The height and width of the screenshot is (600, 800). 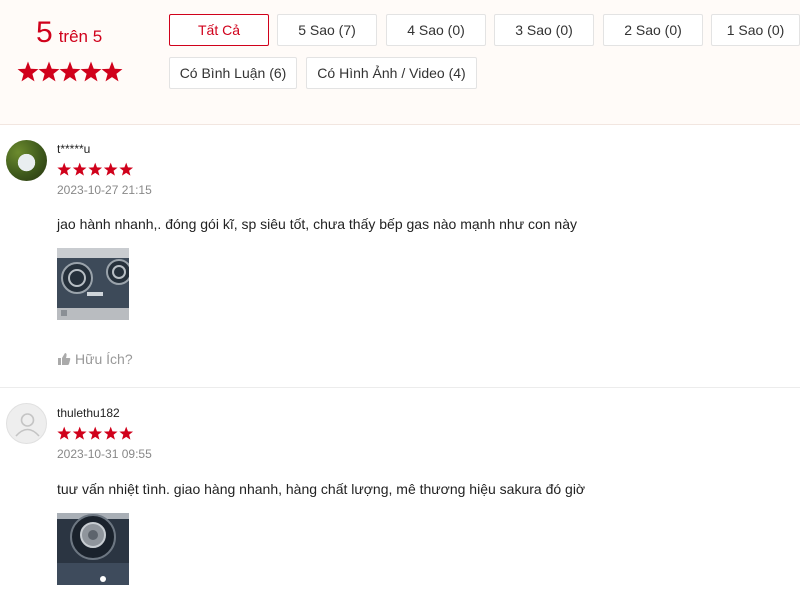 I want to click on review-date: 2023-10-31 09:55, so click(x=104, y=454).